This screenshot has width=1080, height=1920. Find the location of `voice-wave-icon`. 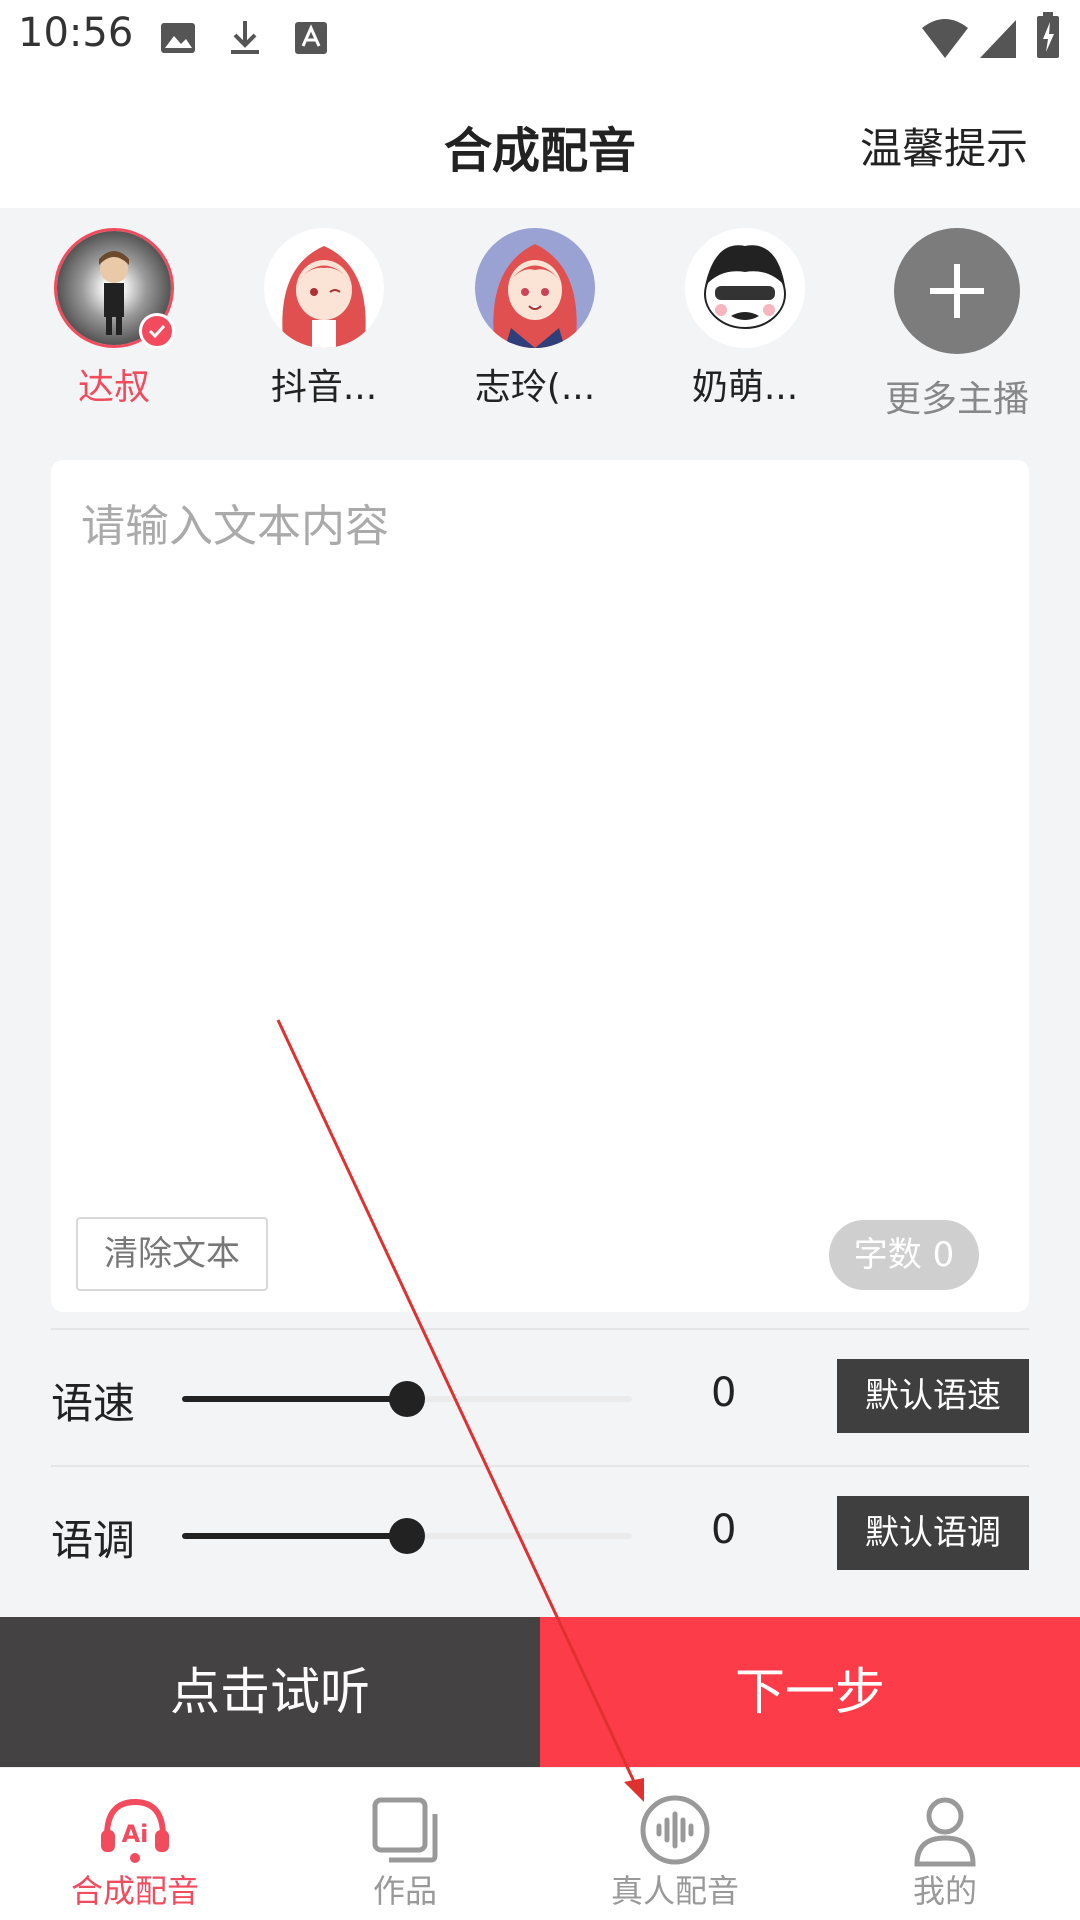

voice-wave-icon is located at coordinates (675, 1830).